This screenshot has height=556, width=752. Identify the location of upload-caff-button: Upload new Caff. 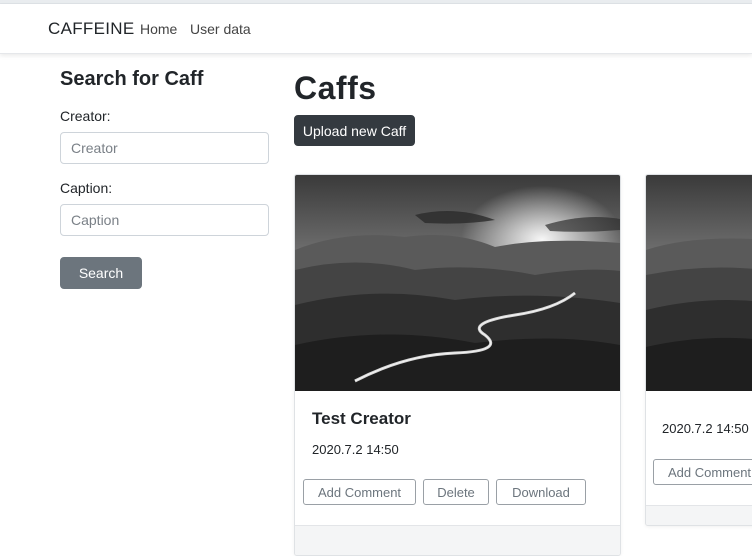
(354, 130).